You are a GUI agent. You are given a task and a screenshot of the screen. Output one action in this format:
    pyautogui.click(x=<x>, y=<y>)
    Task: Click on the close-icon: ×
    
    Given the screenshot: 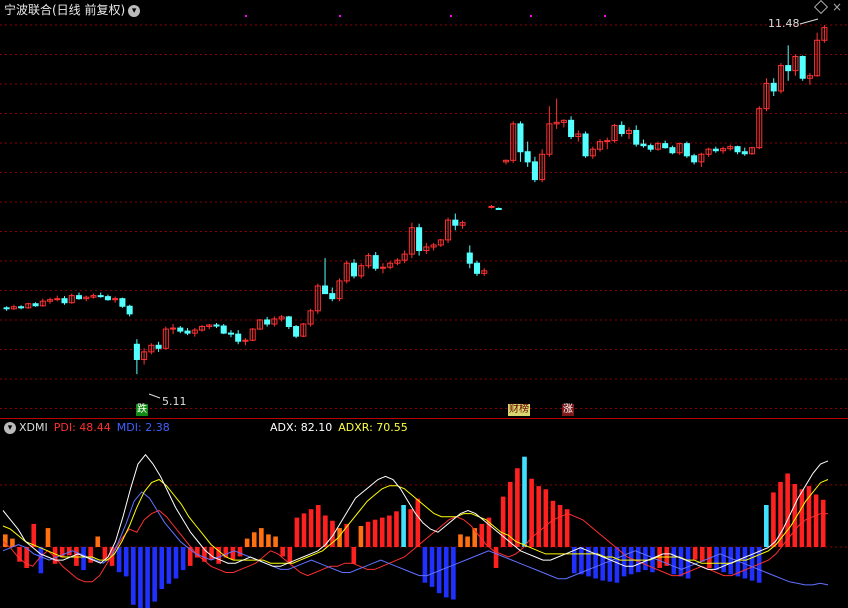 What is the action you would take?
    pyautogui.click(x=837, y=7)
    